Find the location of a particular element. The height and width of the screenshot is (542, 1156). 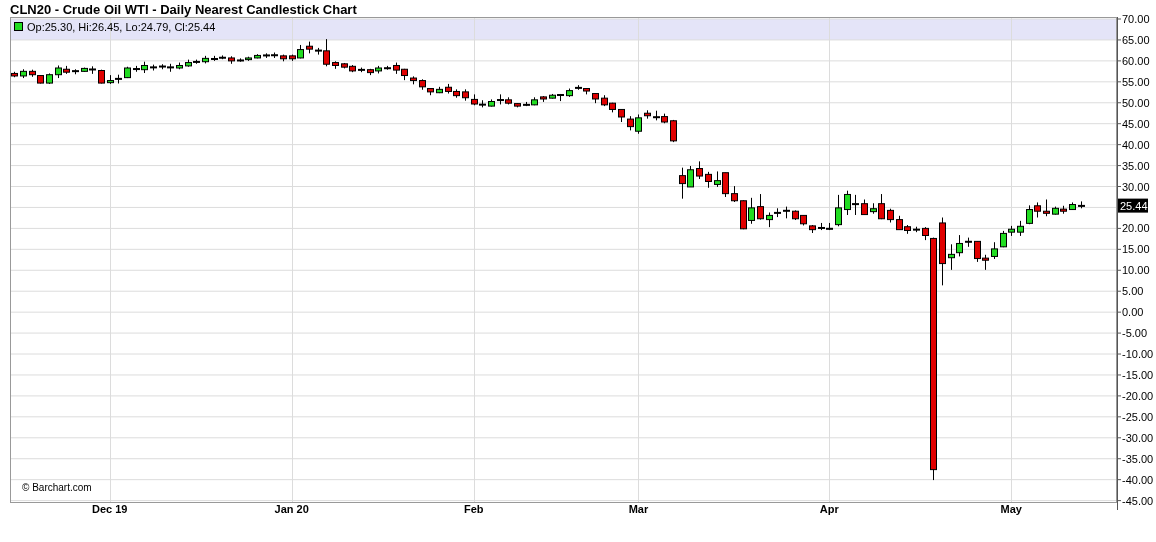

legend-text: Op:25.30, Hi:26.45, Lo:24.79, Cl:25.44 is located at coordinates (121, 26).